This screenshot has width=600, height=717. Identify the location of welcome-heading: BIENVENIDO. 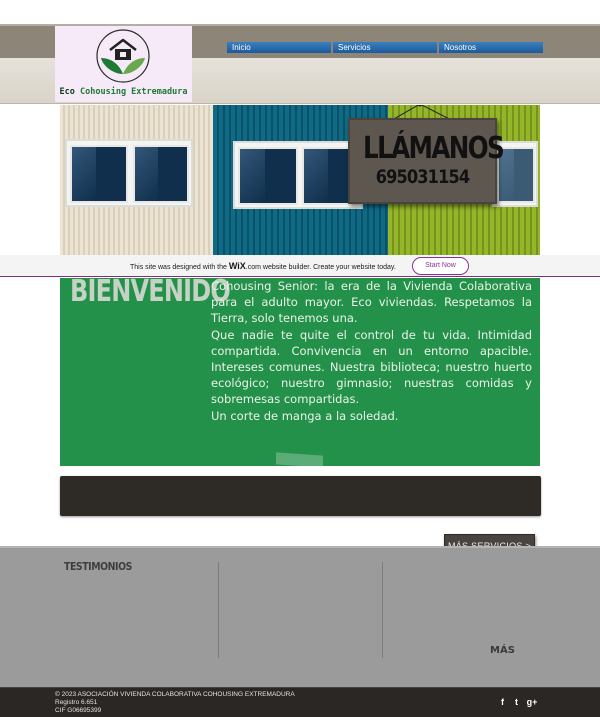
(150, 291).